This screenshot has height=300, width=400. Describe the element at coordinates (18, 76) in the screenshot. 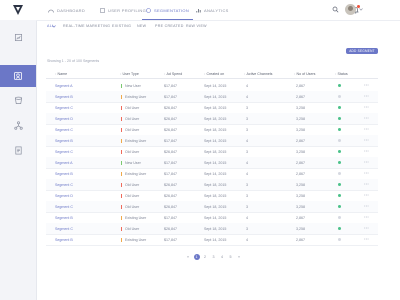

I see `sidebar-item-segmentation` at that location.